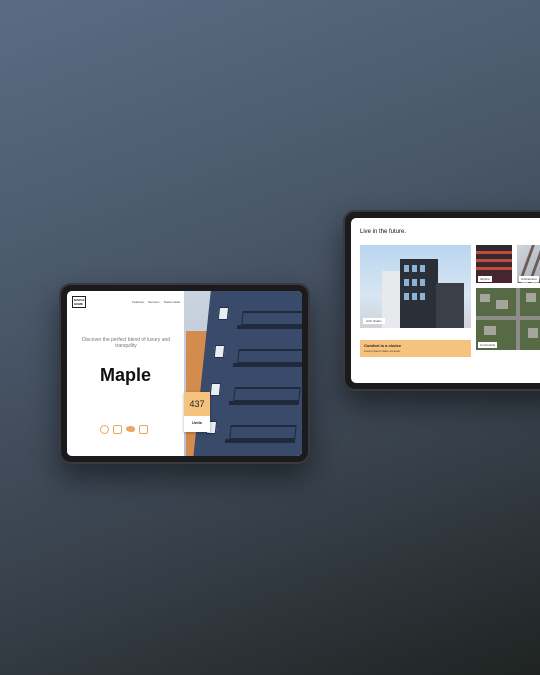 The image size is (540, 675). What do you see at coordinates (79, 302) in the screenshot?
I see `brand-logo: MAPLE HOME` at bounding box center [79, 302].